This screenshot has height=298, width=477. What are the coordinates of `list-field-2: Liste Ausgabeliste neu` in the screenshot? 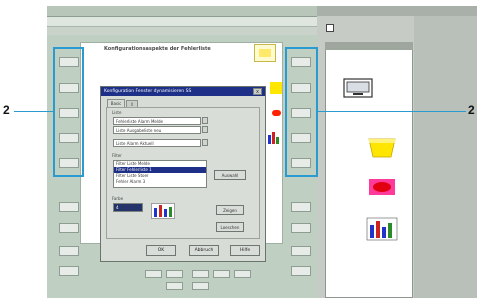 It's located at (157, 130).